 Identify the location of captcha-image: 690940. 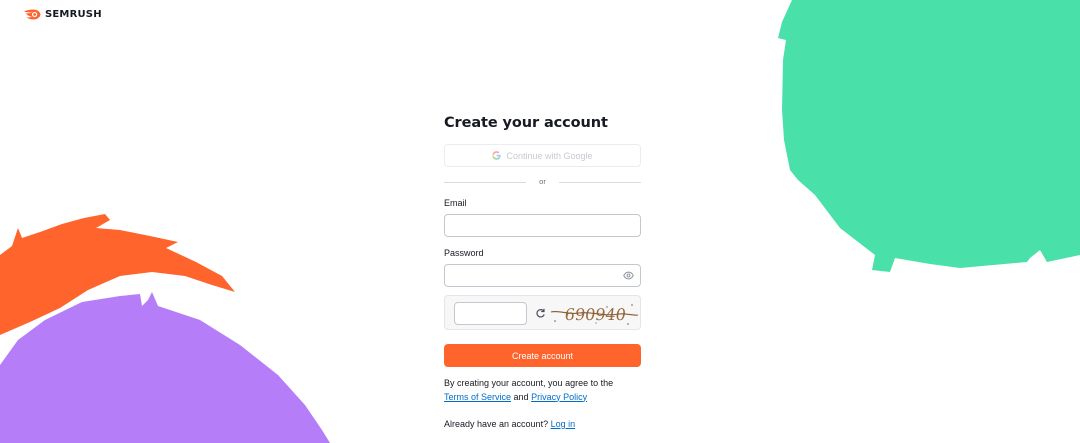
(594, 314).